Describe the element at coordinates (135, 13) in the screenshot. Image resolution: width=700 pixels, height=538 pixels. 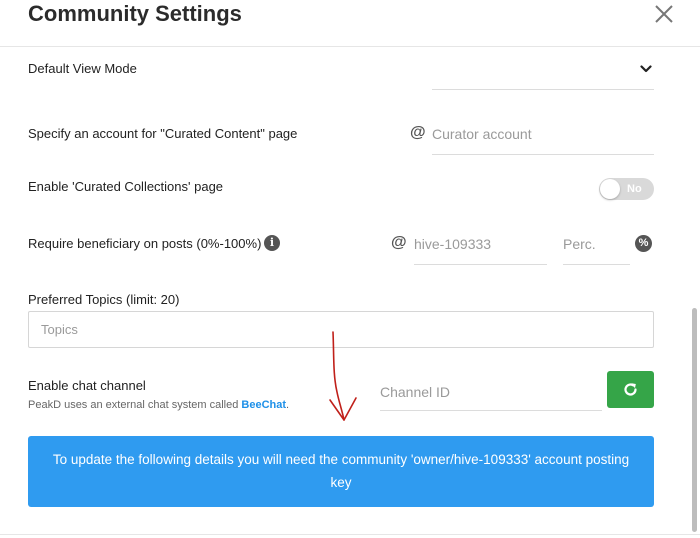
I see `dialog-title: Community Settings` at that location.